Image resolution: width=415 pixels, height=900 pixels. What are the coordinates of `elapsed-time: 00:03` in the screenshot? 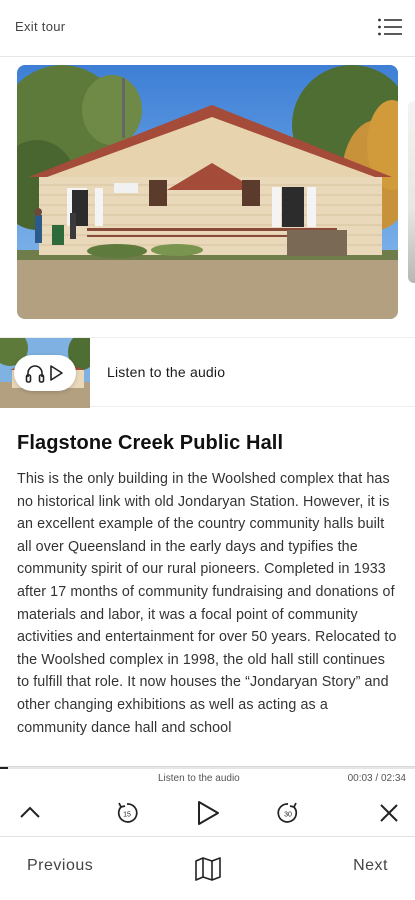 It's located at (360, 778).